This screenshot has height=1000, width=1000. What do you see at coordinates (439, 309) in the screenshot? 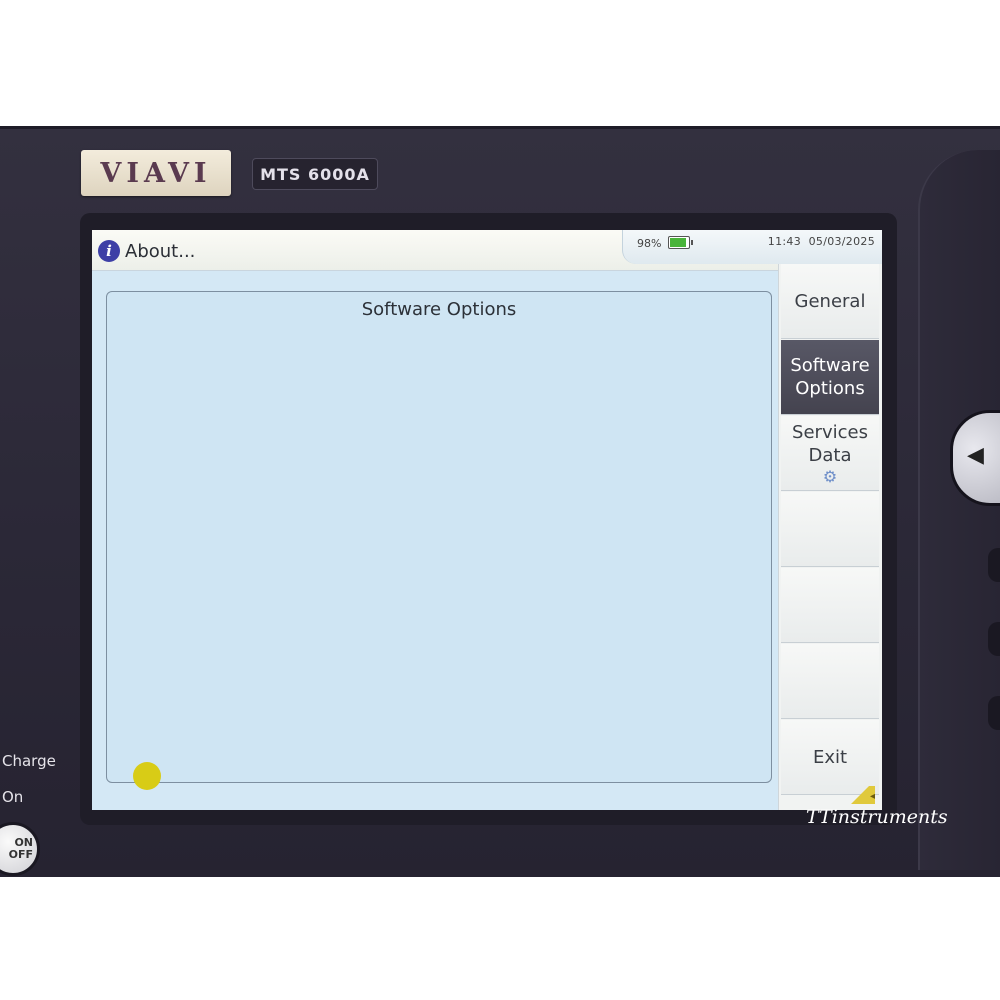
I see `panel-title: Software Options` at bounding box center [439, 309].